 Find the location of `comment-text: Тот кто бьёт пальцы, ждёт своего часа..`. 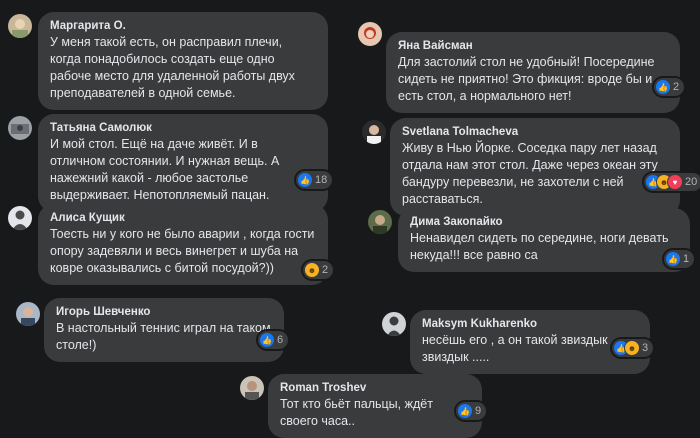

comment-text: Тот кто бьёт пальцы, ждёт своего часа.. is located at coordinates (356, 412).